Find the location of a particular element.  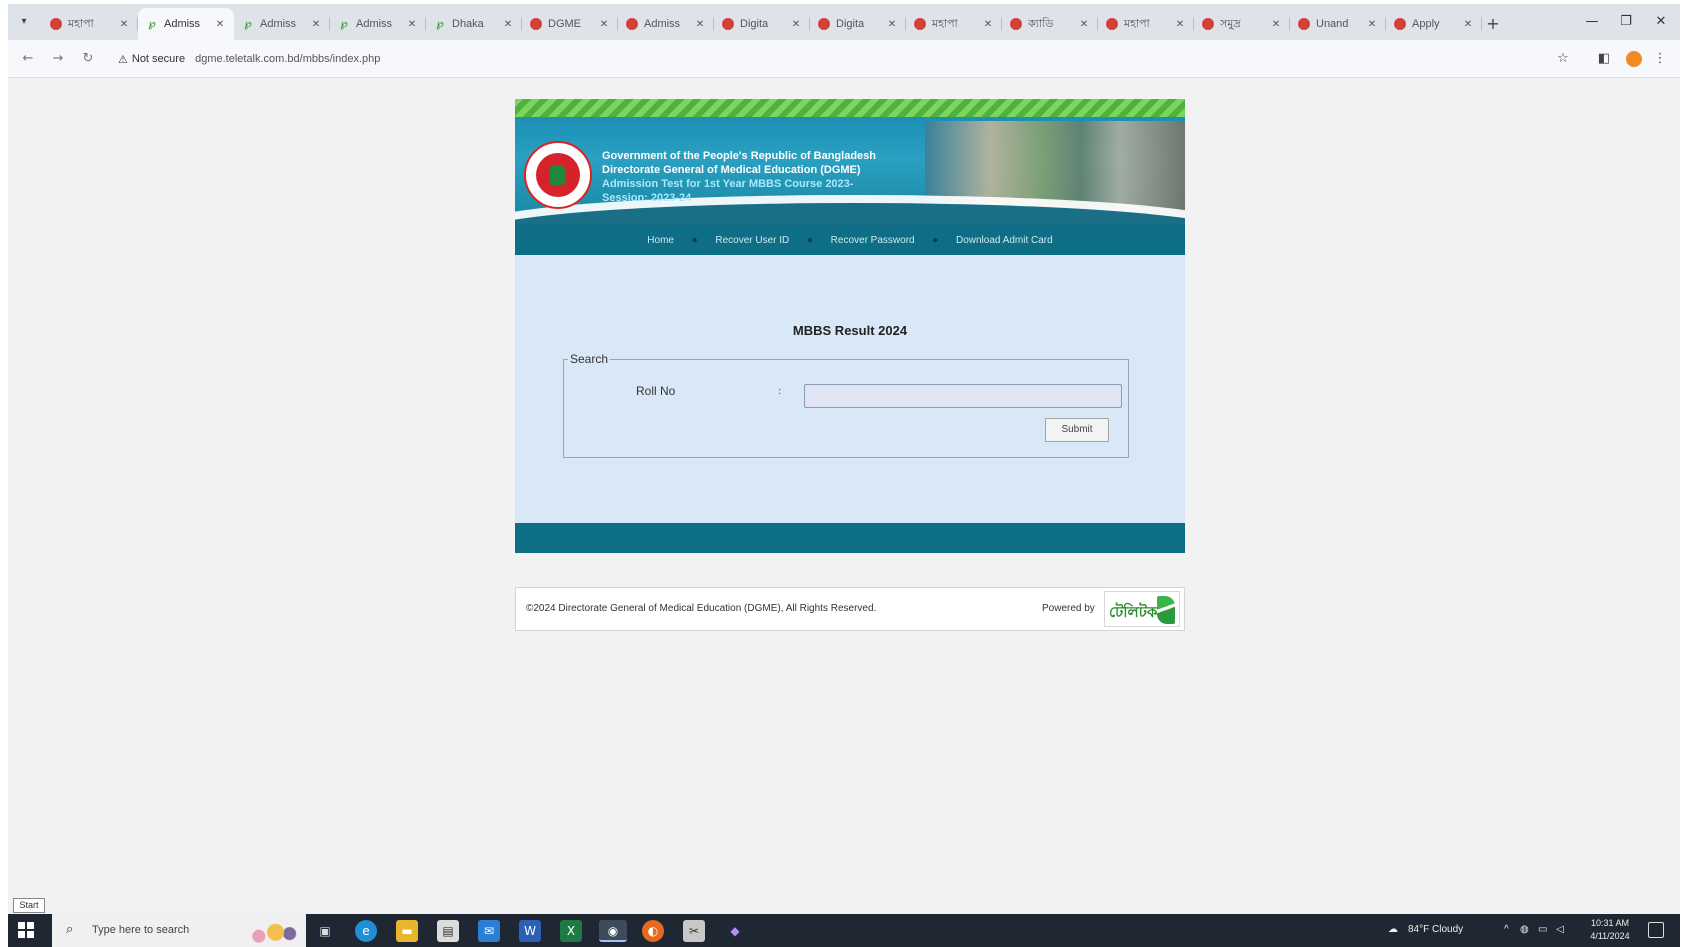

nav-download-admit-card: Download Admit Card is located at coordinates (1004, 240).